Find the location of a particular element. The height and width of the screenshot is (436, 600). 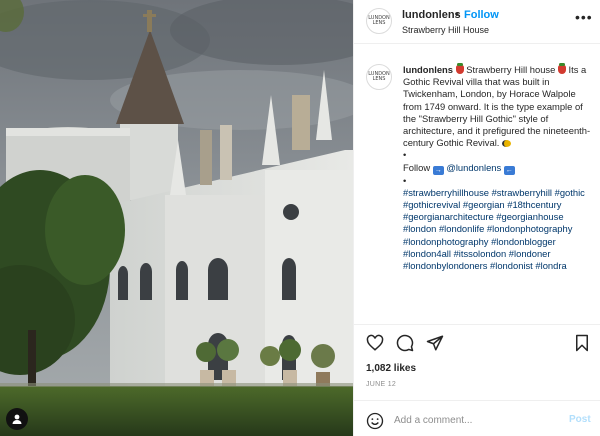

caption-title: Strawberry Hill house is located at coordinates (511, 69).